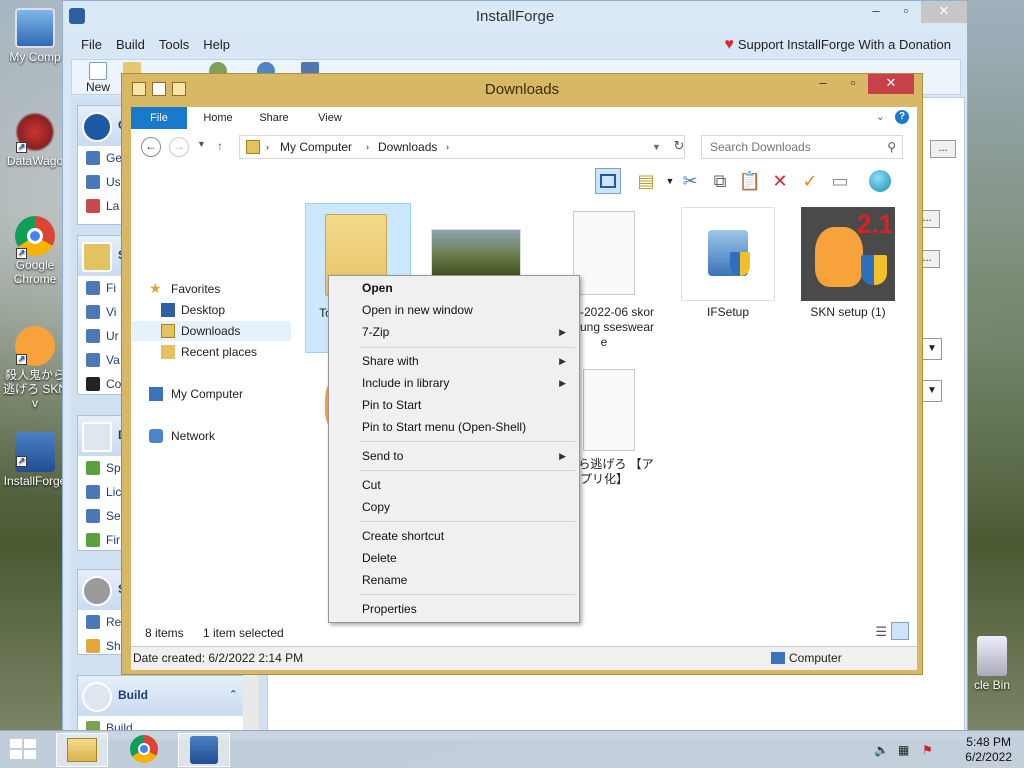  I want to click on menu-build: Build, so click(130, 45).